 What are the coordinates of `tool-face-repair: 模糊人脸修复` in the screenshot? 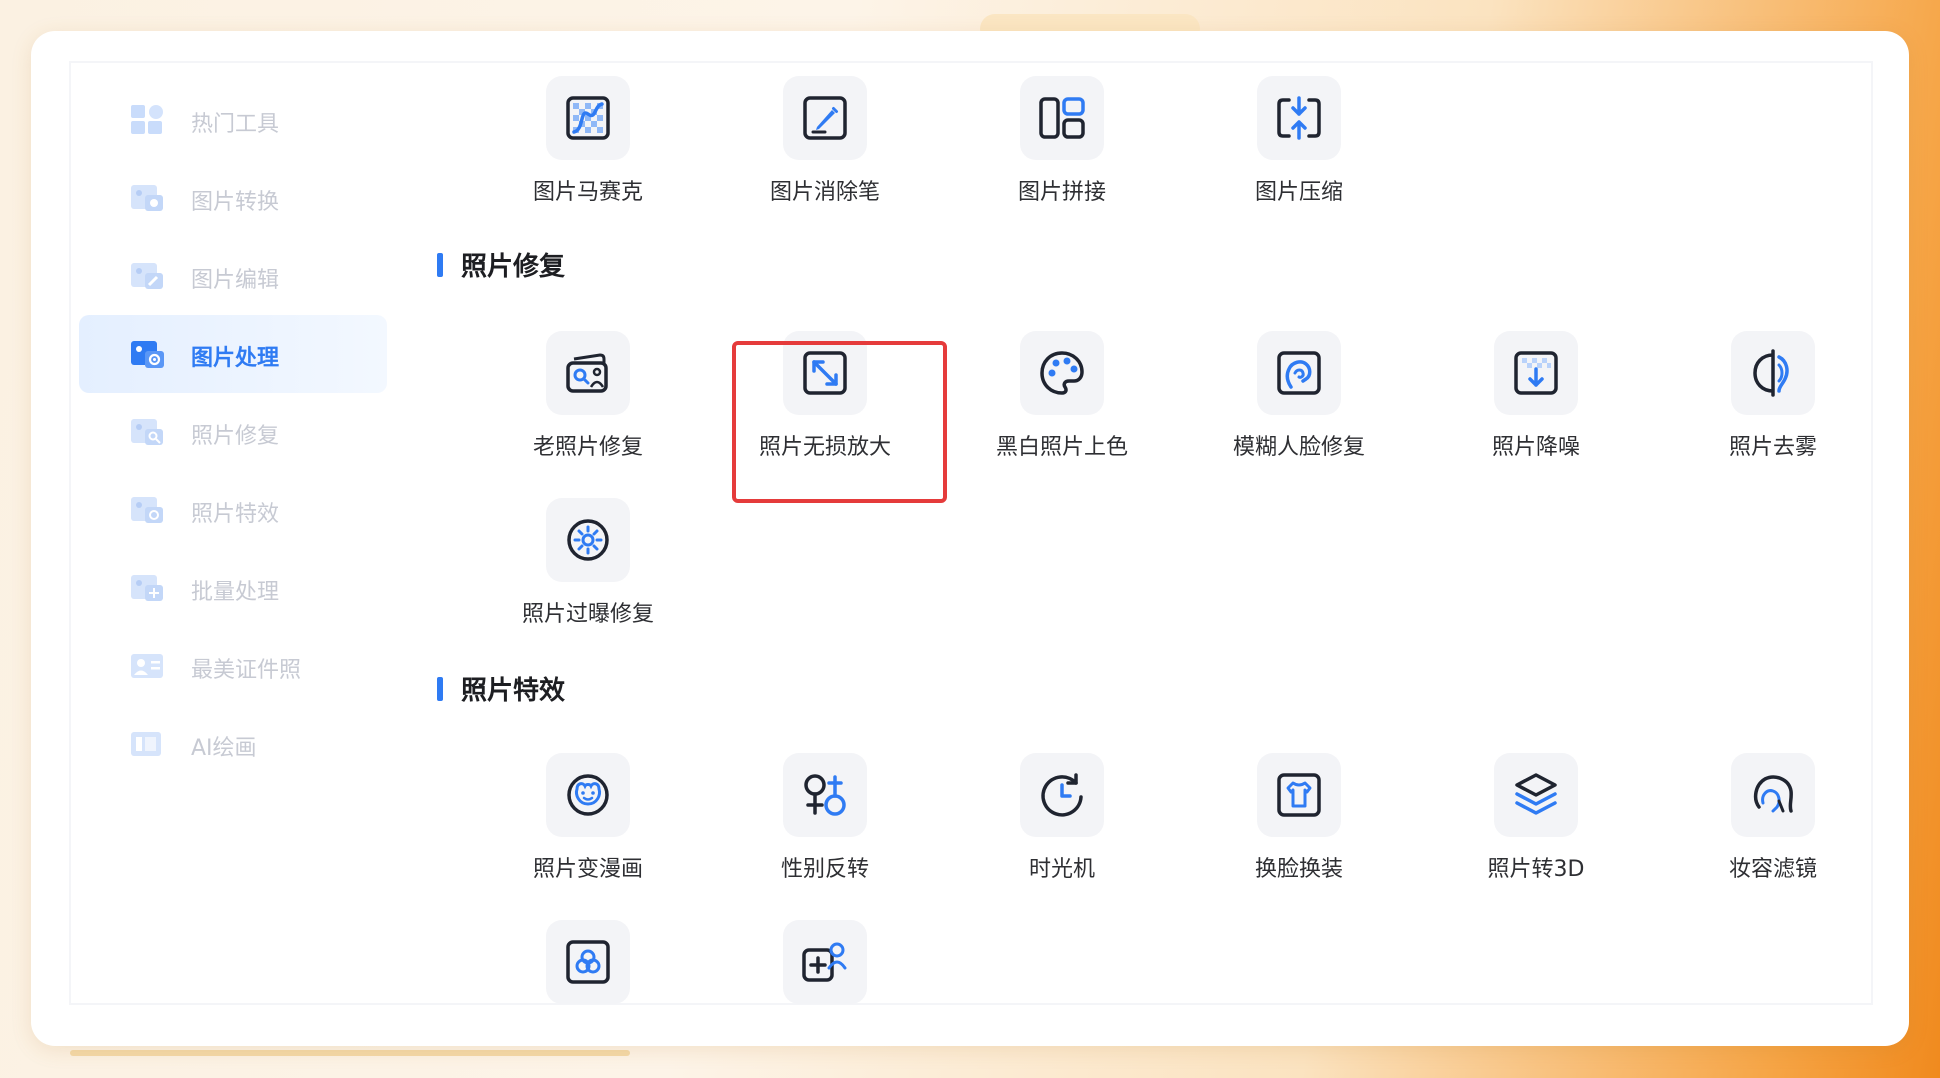 It's located at (1292, 396).